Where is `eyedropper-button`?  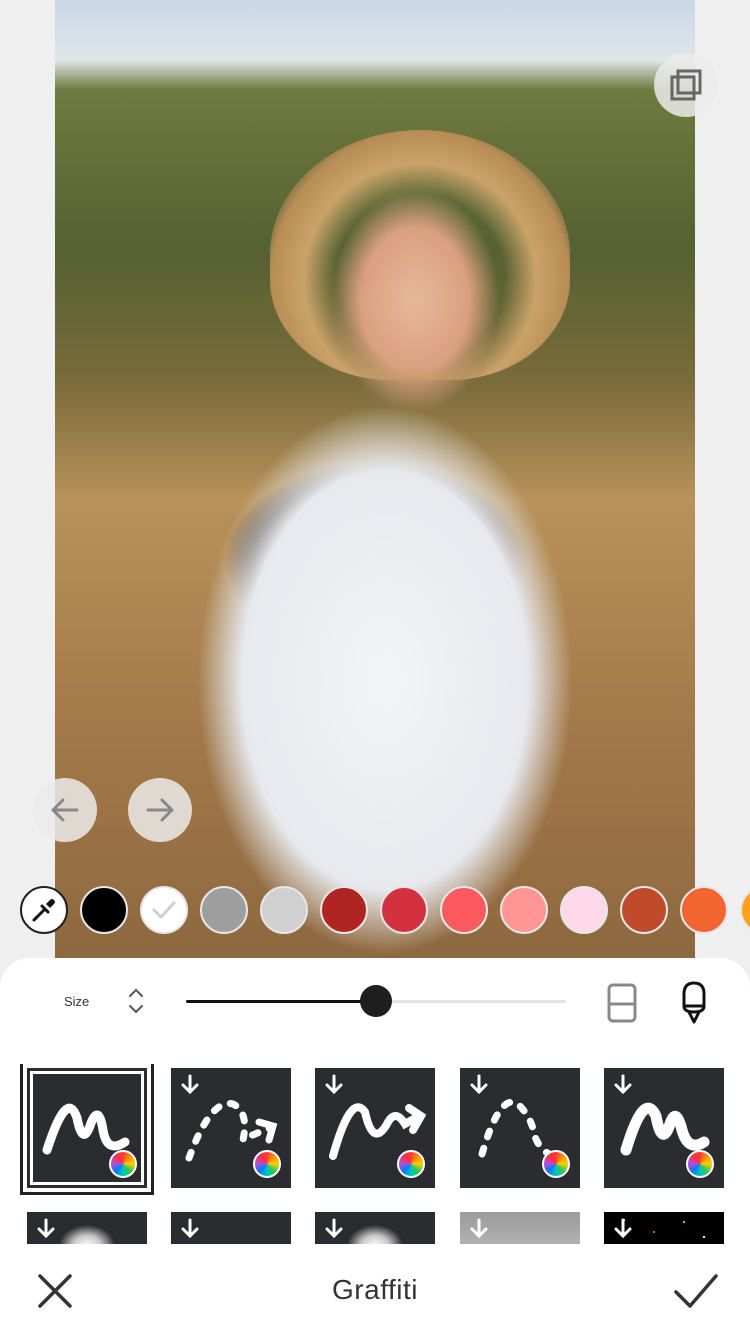 eyedropper-button is located at coordinates (44, 910).